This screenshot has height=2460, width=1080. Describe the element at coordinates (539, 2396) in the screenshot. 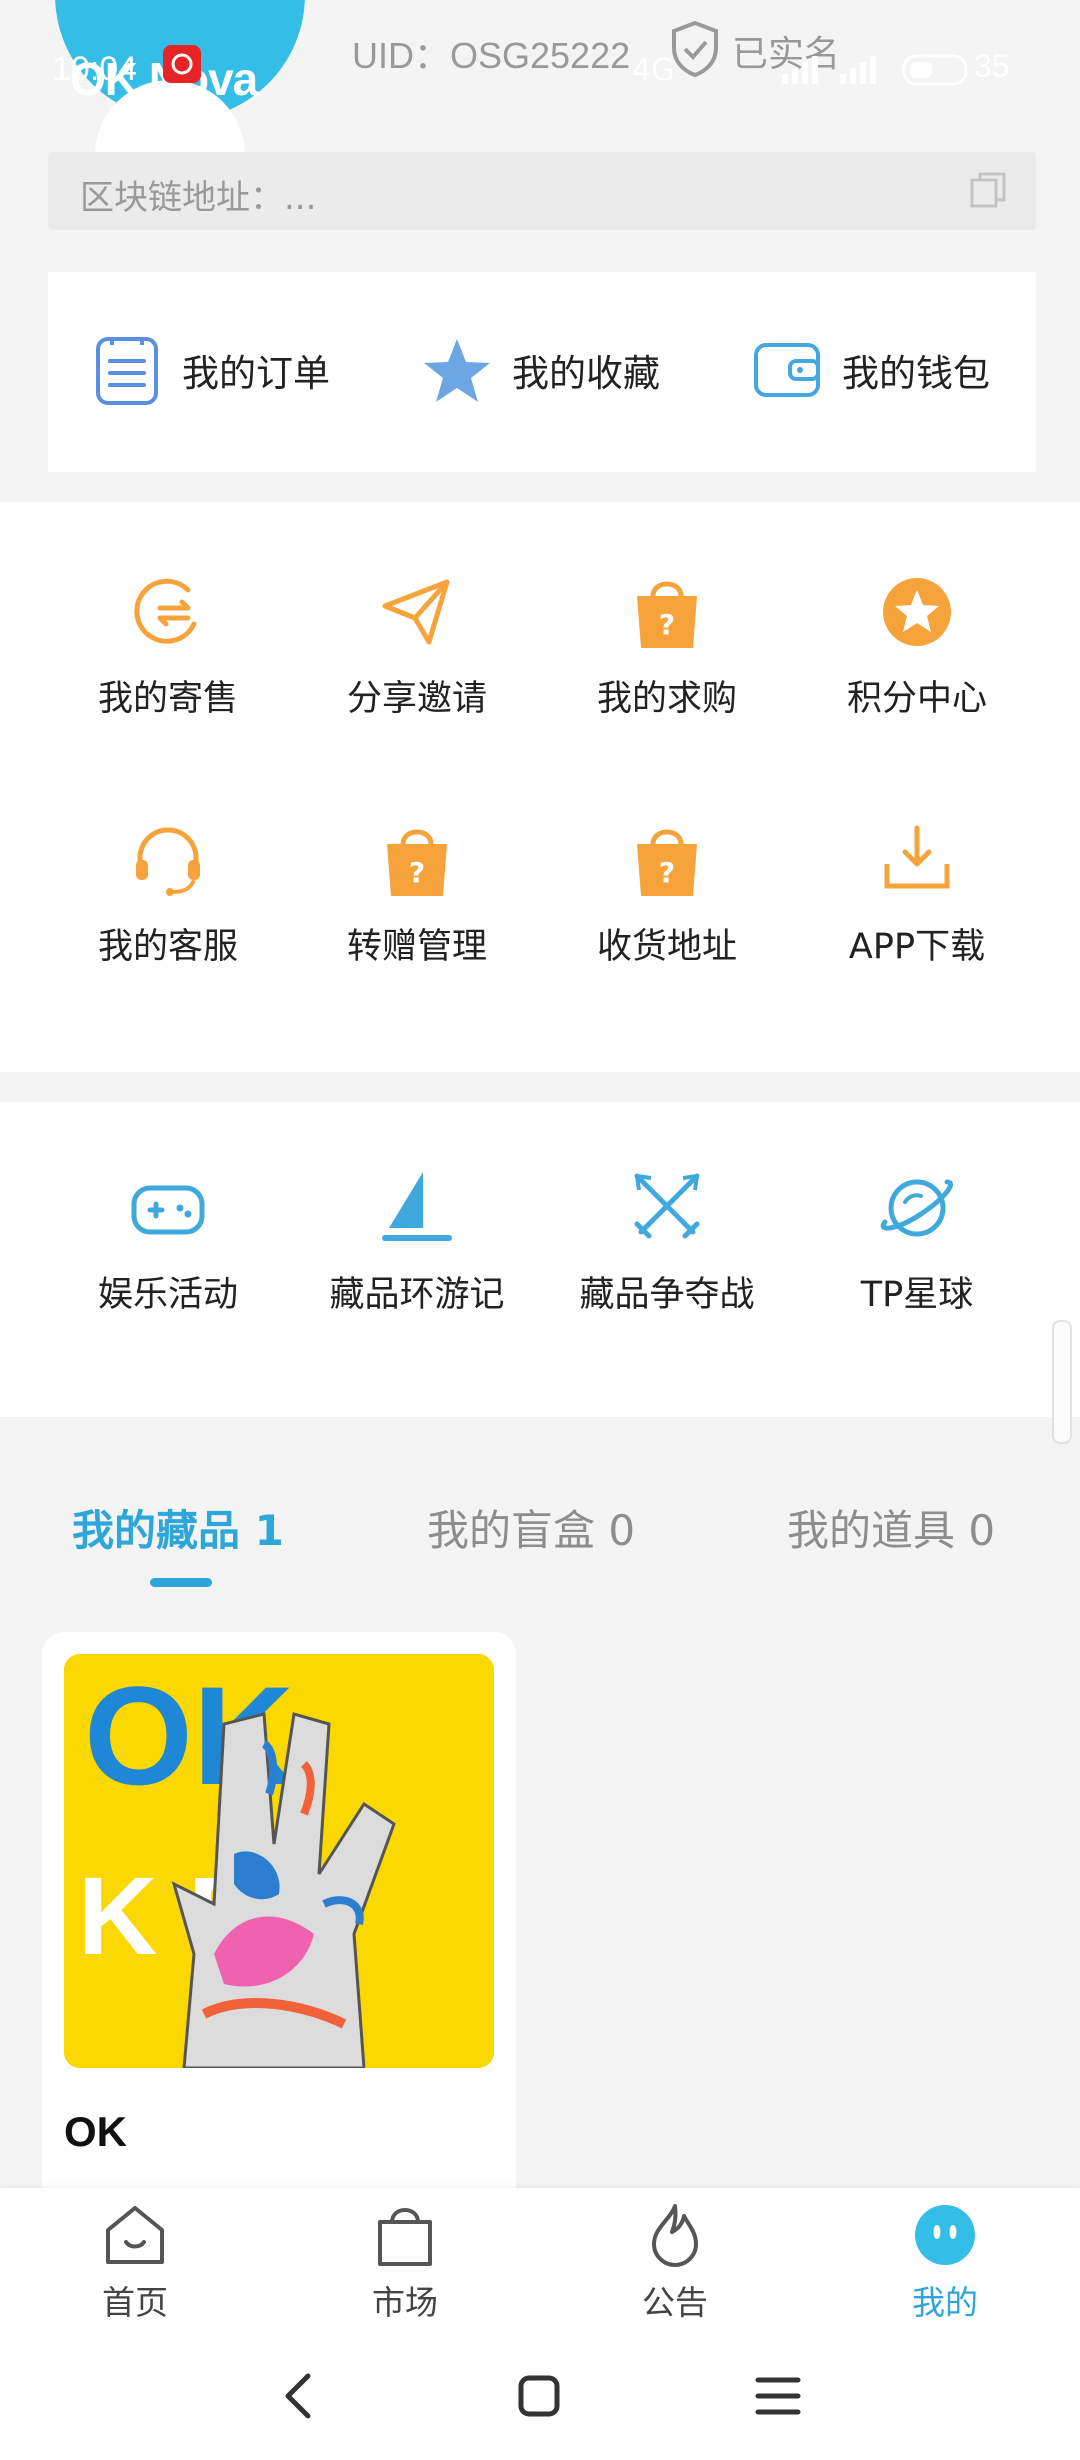

I see `system-home-icon` at that location.